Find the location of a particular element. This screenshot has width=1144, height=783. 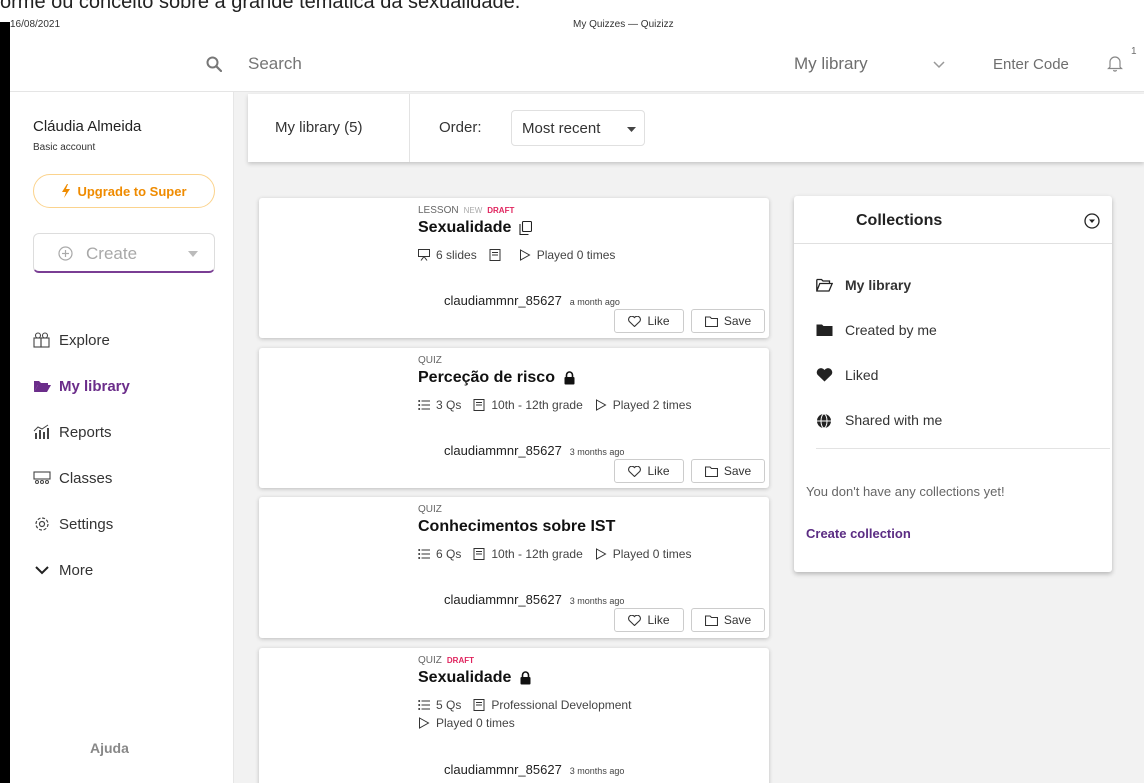

card-title: Perceção de risco is located at coordinates (486, 378).